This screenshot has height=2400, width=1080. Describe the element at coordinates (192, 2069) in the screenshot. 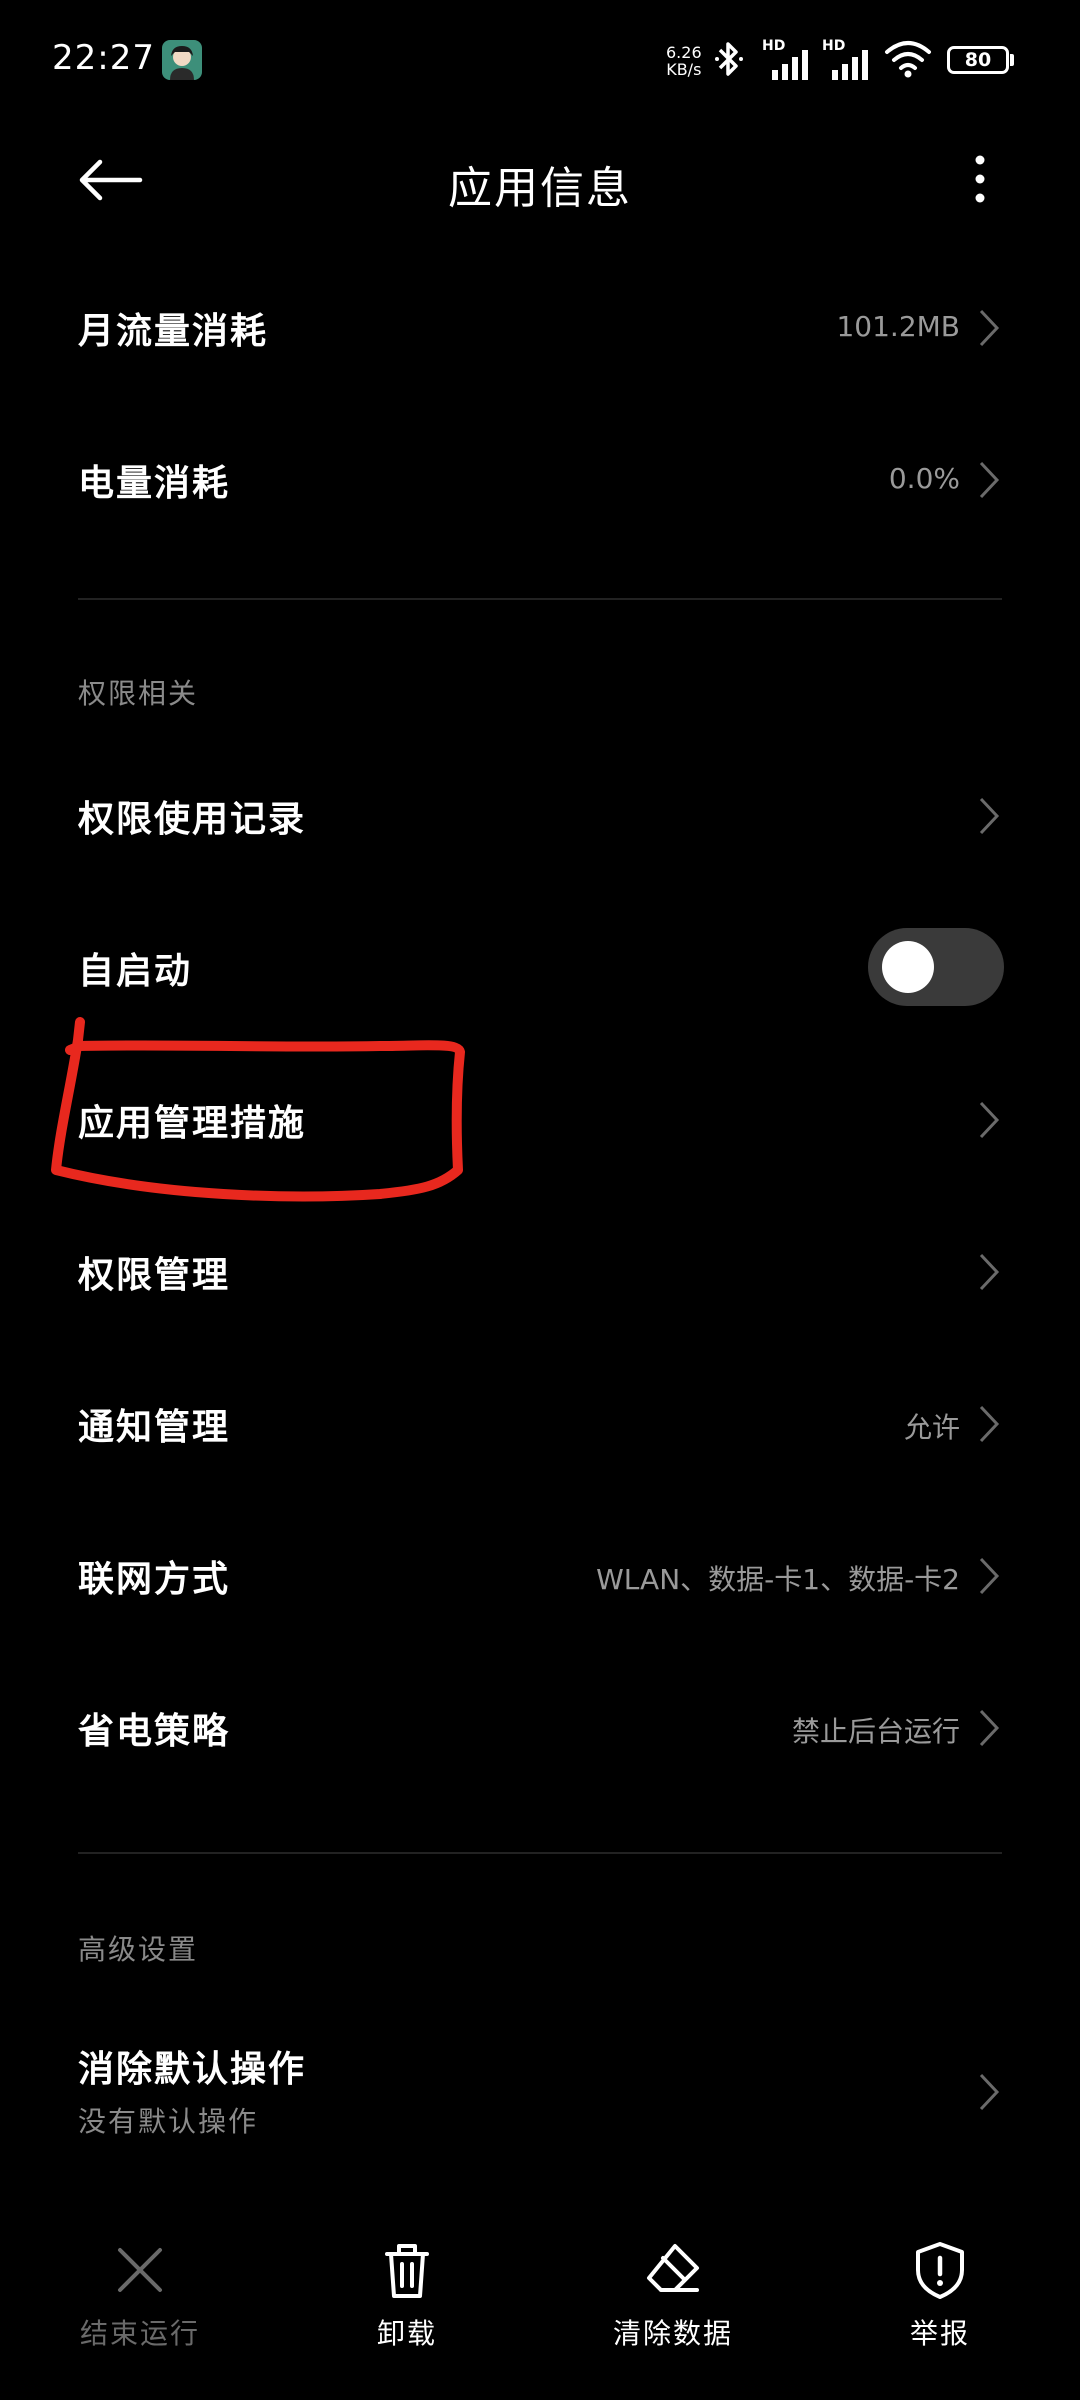

I see `row-label: 消除默认操作` at that location.